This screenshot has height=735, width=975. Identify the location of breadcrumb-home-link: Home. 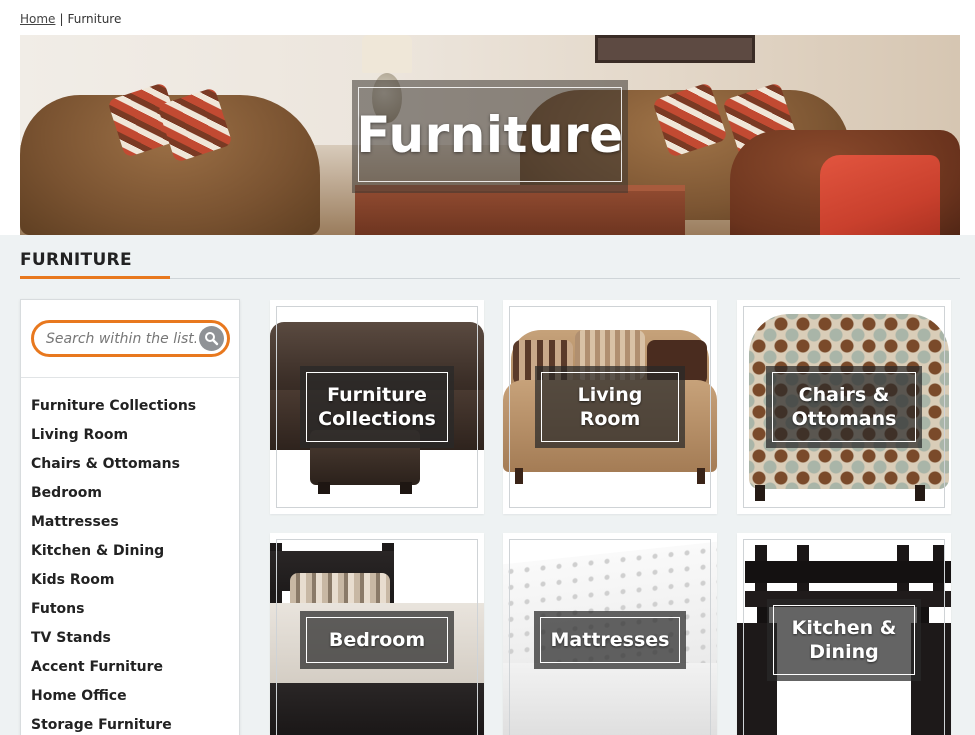
(37, 19).